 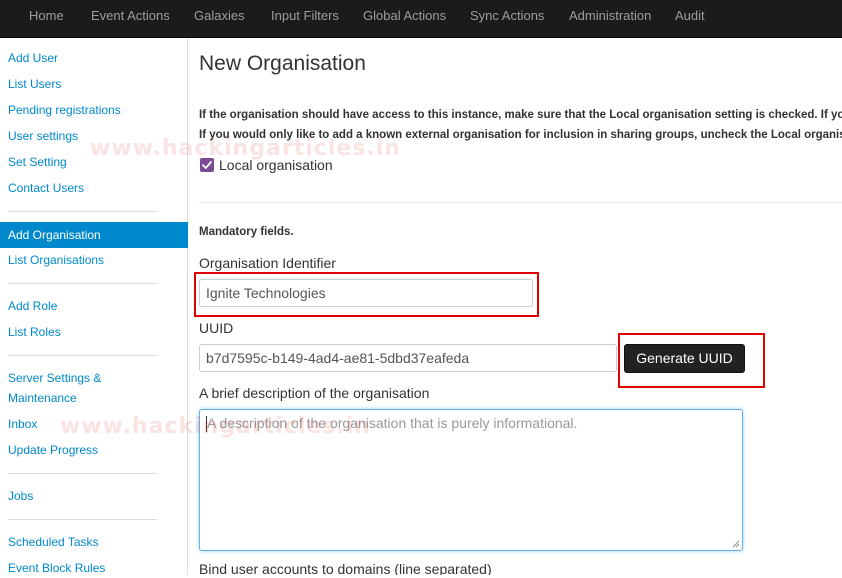 What do you see at coordinates (610, 16) in the screenshot?
I see `nav-administration: Administration` at bounding box center [610, 16].